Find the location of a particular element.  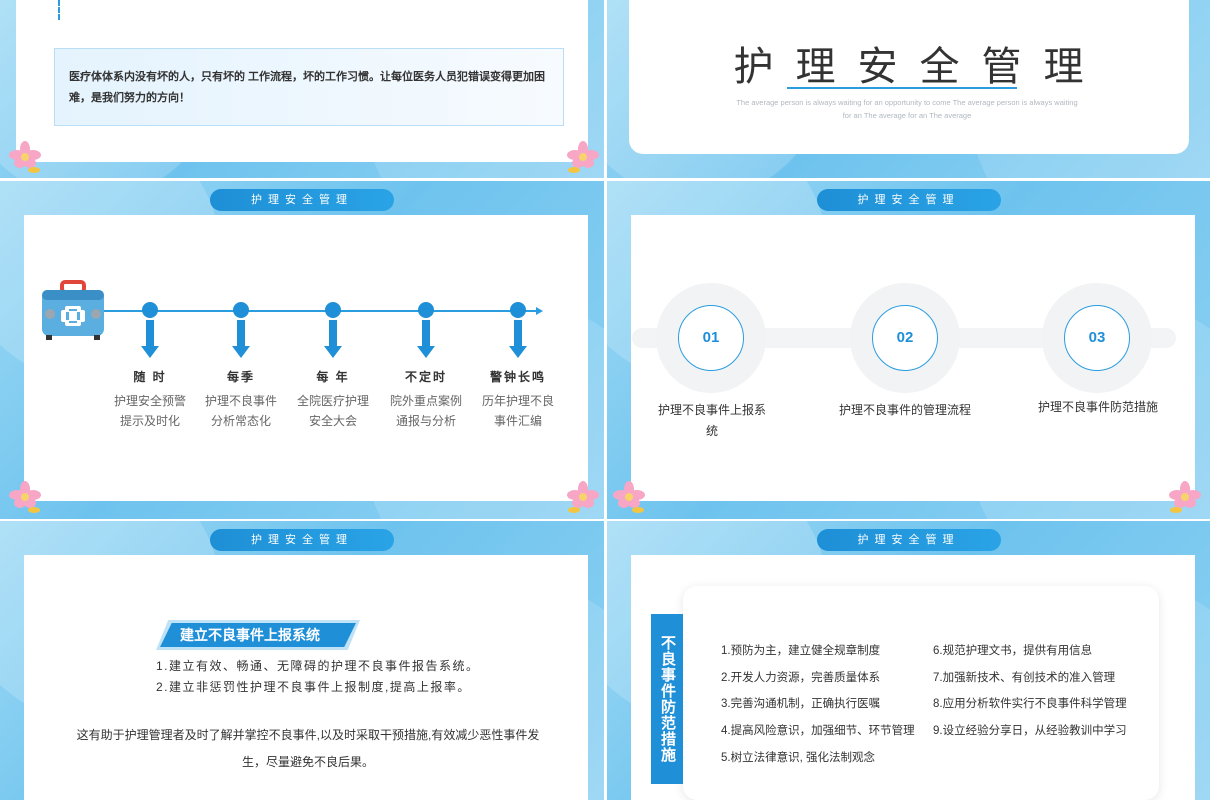

measure-item: 9.设立经验分享日，从经验教训中学习 is located at coordinates (1030, 731).